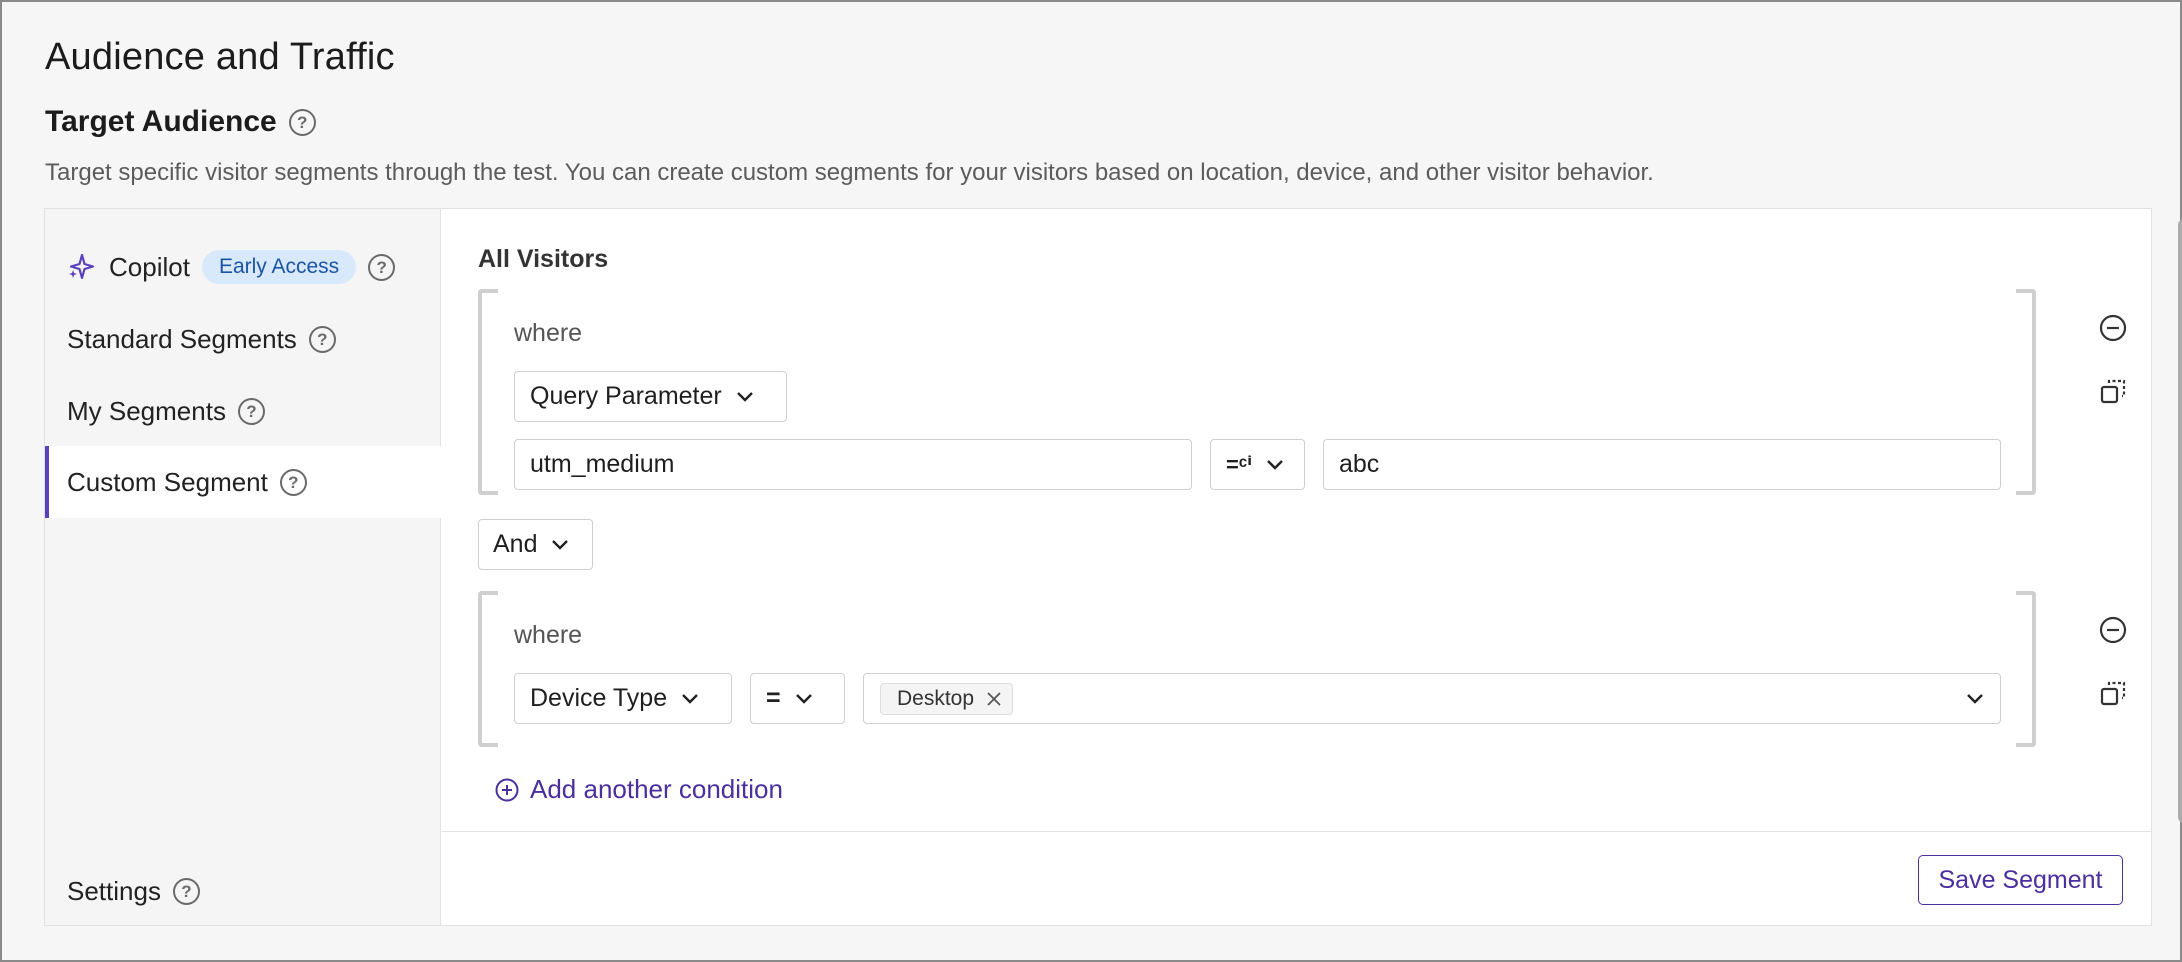 Image resolution: width=2182 pixels, height=962 pixels. Describe the element at coordinates (2020, 880) in the screenshot. I see `save-segment-button: Save Segment` at that location.